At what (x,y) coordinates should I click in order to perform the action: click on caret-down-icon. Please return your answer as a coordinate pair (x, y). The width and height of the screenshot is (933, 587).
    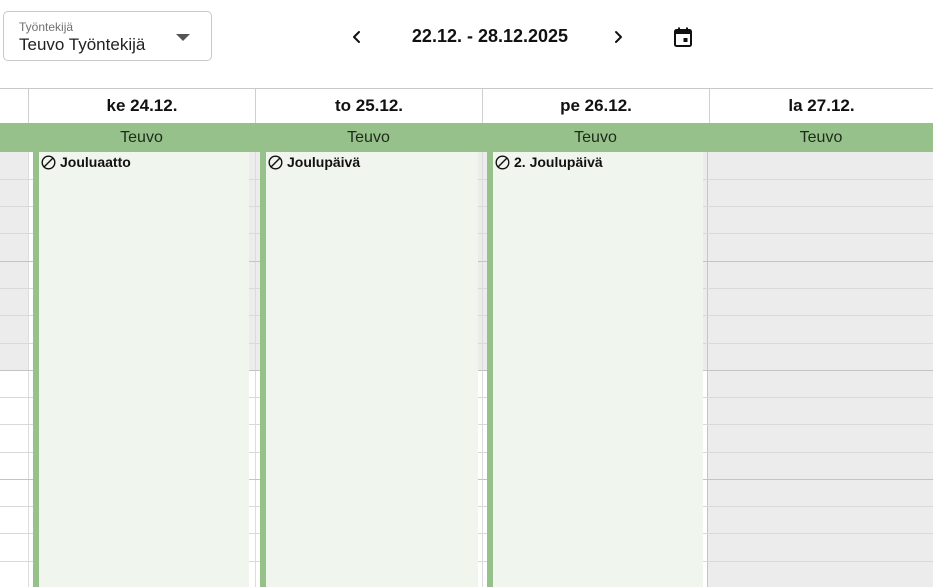
    Looking at the image, I should click on (183, 37).